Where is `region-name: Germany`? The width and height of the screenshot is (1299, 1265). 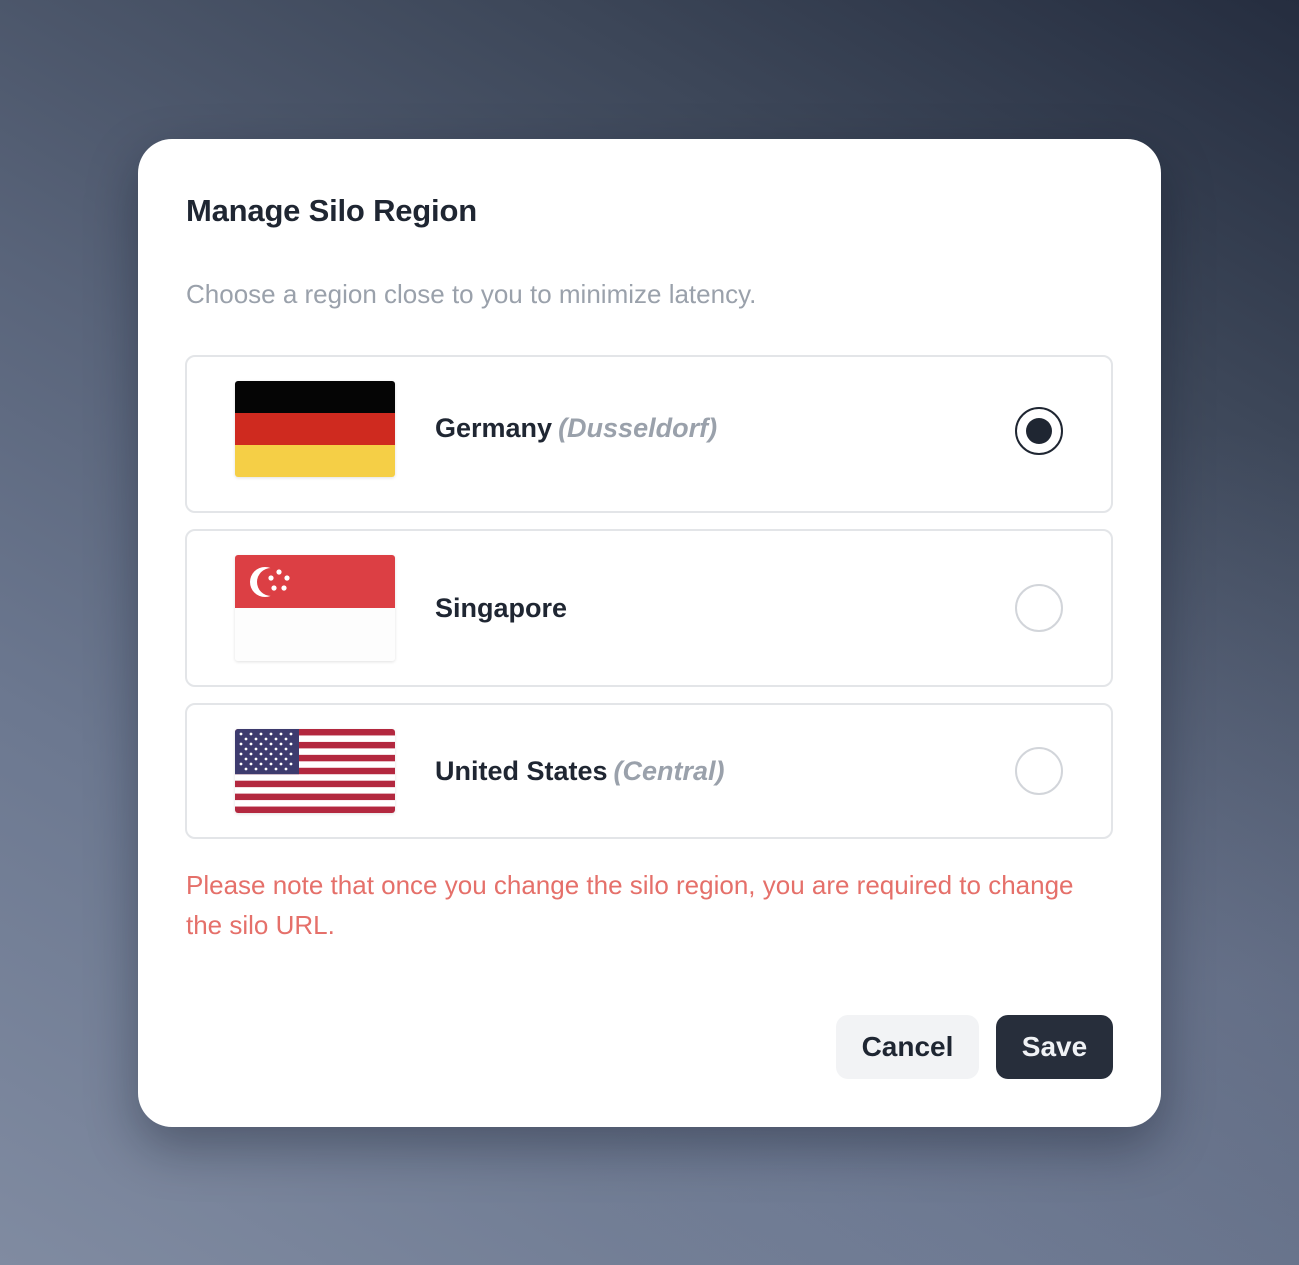
region-name: Germany is located at coordinates (494, 428).